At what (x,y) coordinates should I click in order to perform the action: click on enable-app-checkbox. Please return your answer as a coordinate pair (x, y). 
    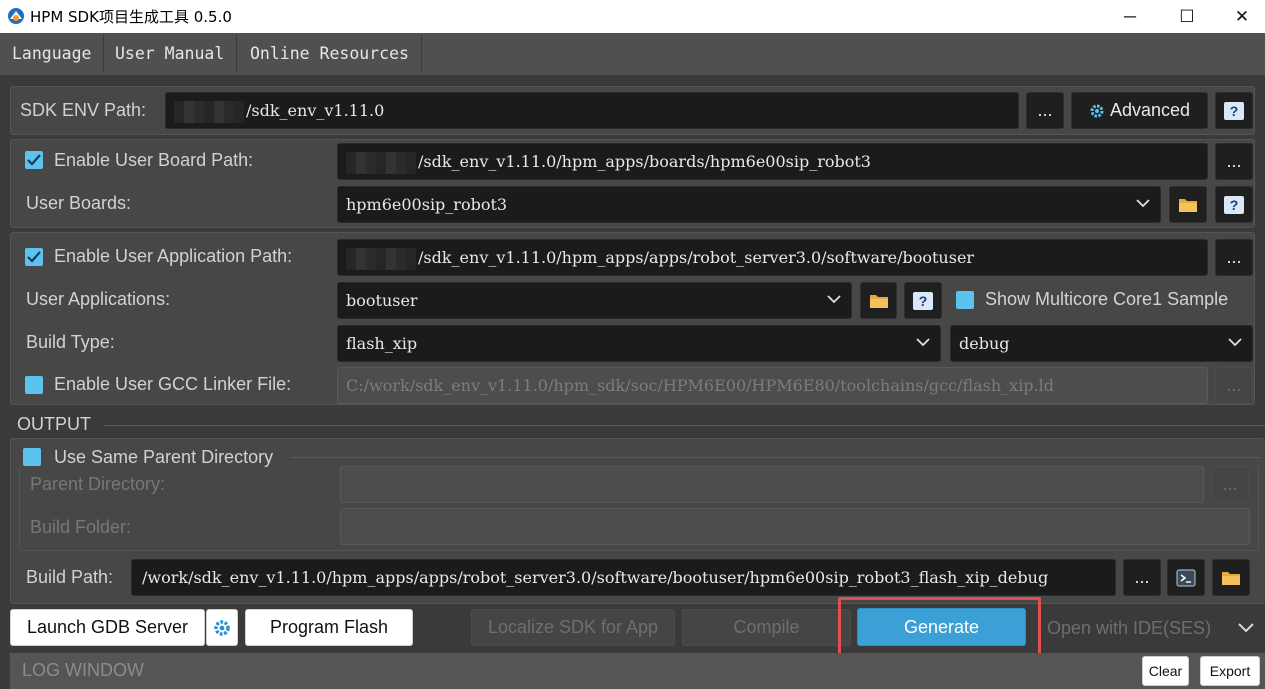
    Looking at the image, I should click on (34, 257).